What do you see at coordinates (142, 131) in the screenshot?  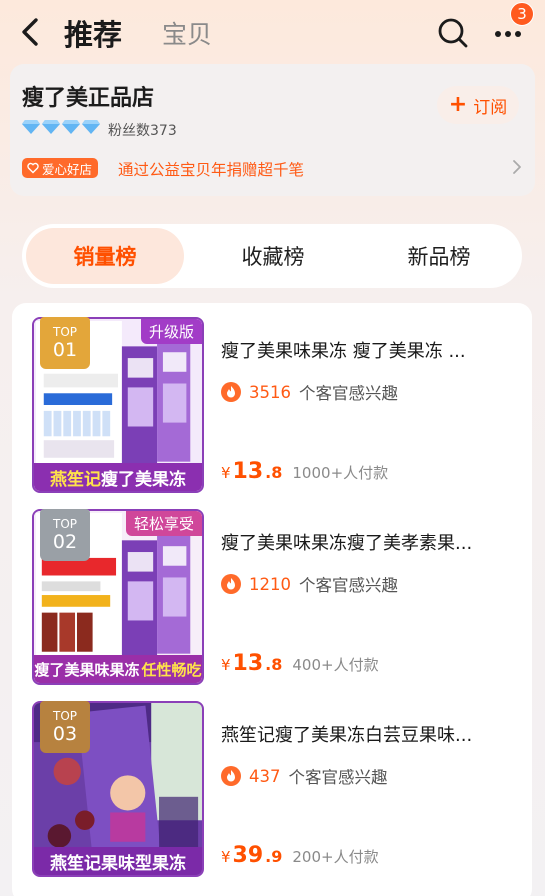 I see `fans-count: 粉丝数373` at bounding box center [142, 131].